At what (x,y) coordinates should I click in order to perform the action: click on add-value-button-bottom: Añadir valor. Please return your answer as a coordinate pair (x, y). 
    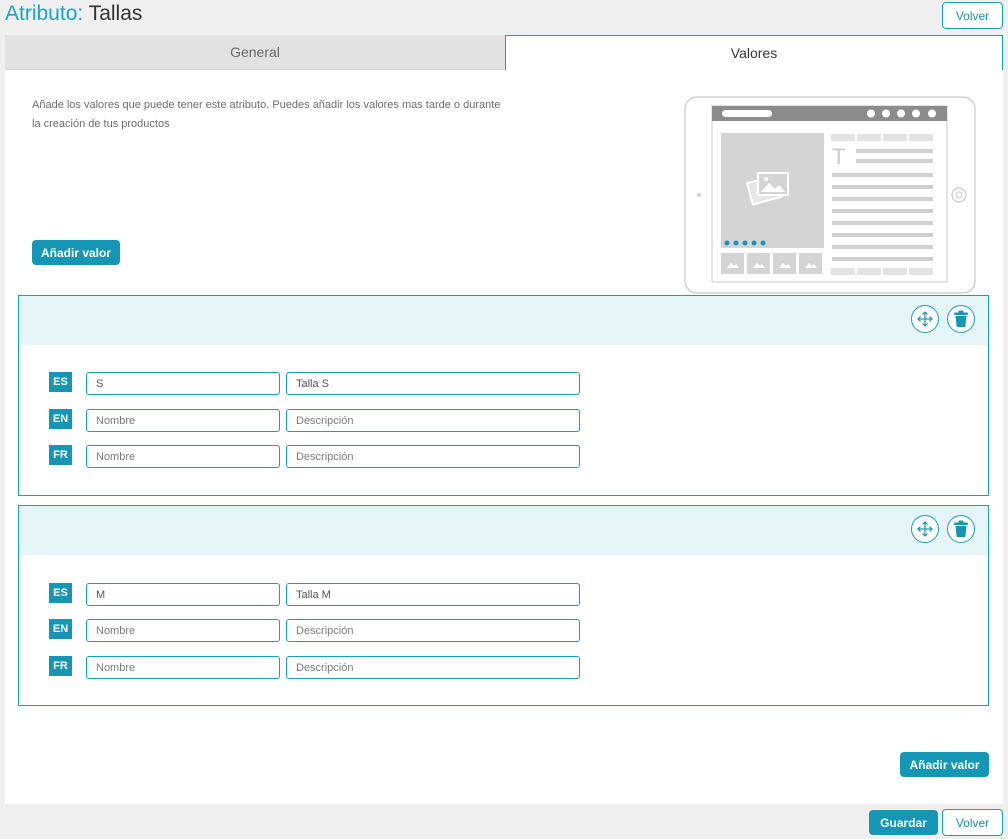
    Looking at the image, I should click on (944, 764).